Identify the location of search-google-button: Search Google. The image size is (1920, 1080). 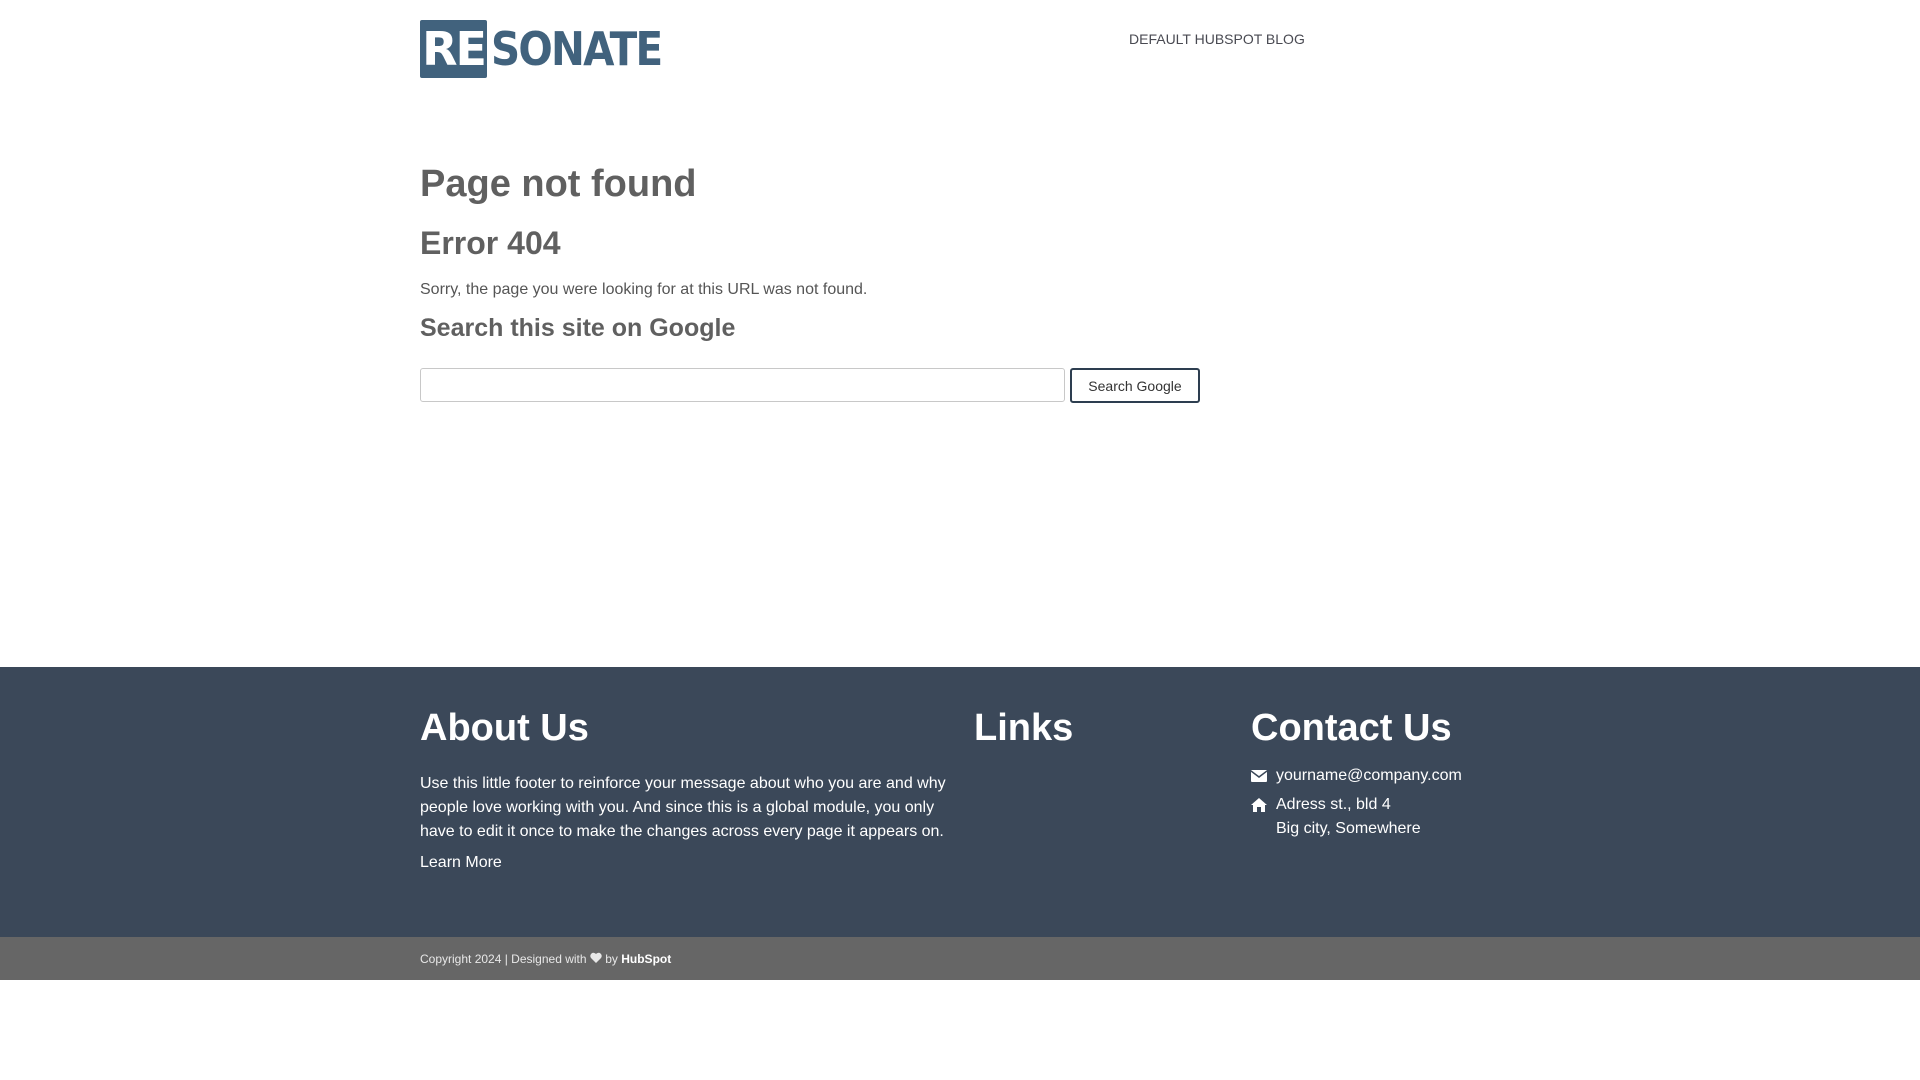
(1135, 385).